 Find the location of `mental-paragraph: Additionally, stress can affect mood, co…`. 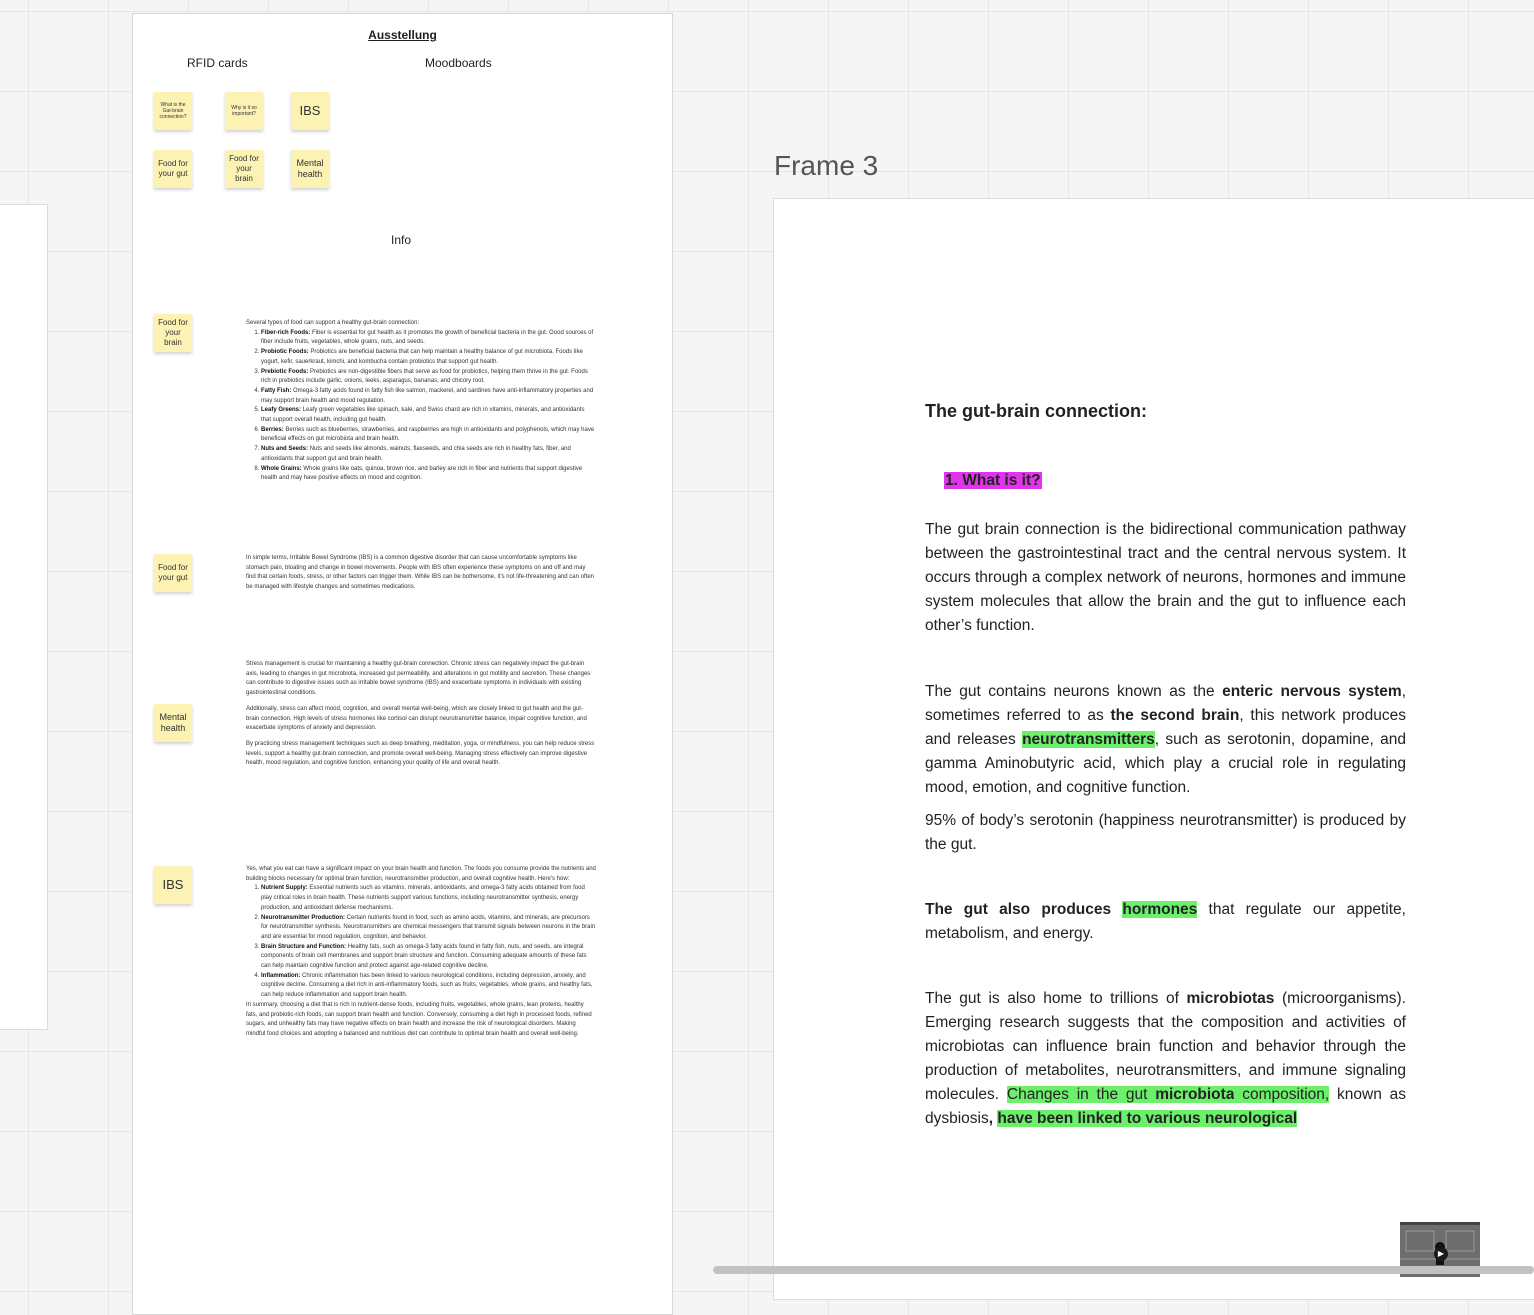

mental-paragraph: Additionally, stress can affect mood, co… is located at coordinates (416, 718).